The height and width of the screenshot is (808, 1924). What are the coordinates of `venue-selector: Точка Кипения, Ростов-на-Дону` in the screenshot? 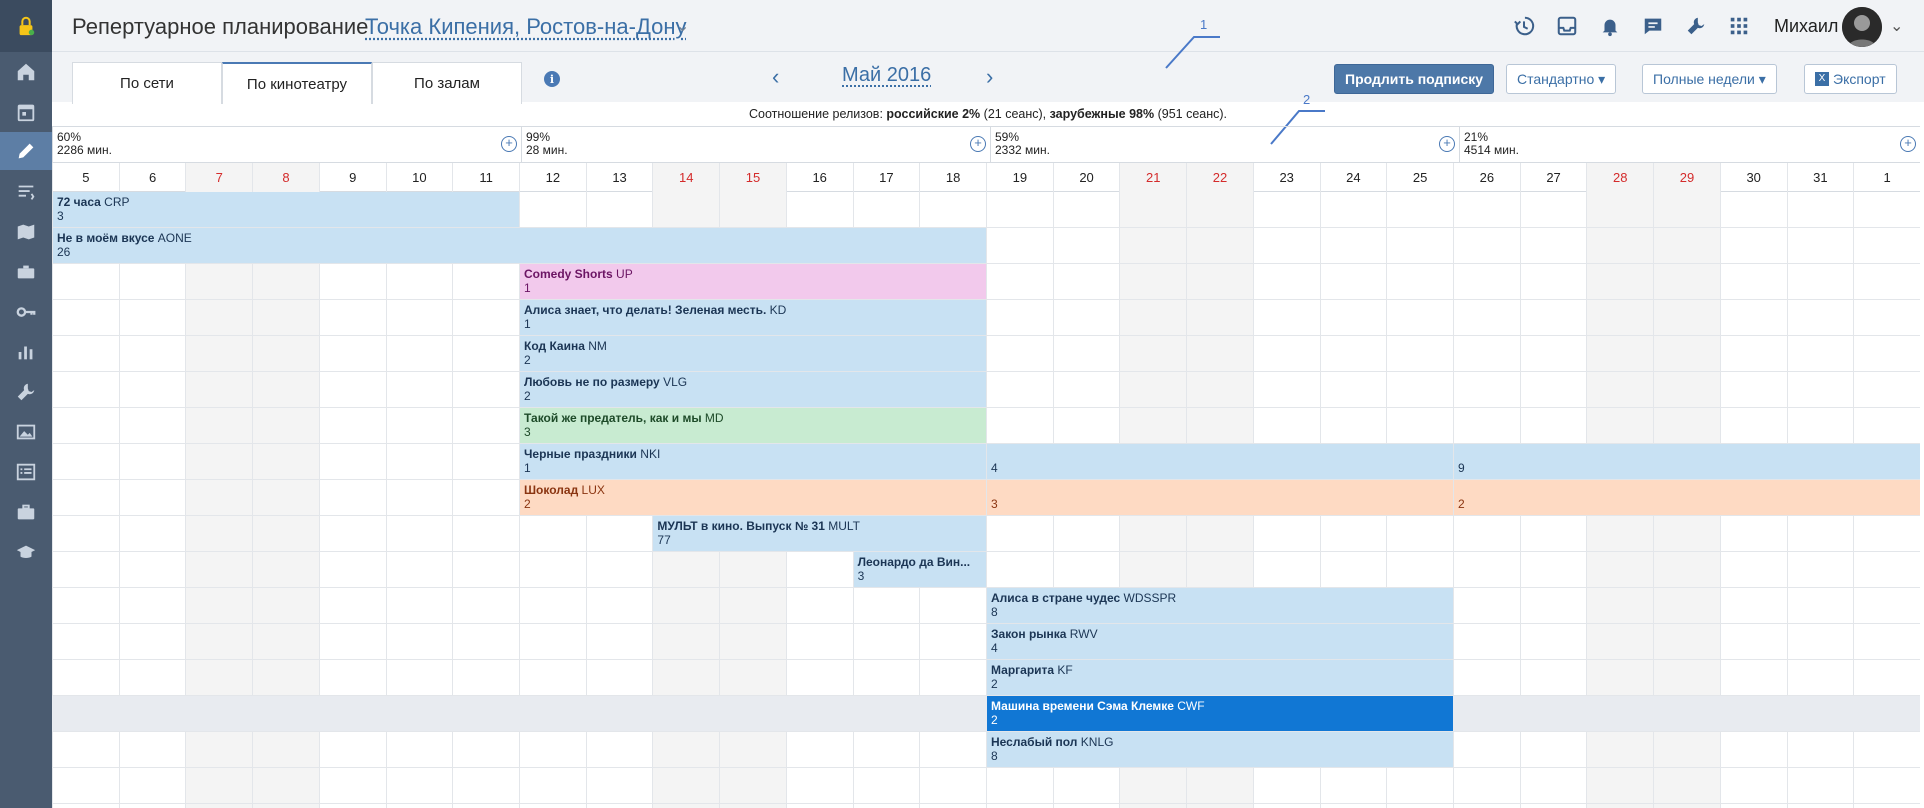 It's located at (525, 27).